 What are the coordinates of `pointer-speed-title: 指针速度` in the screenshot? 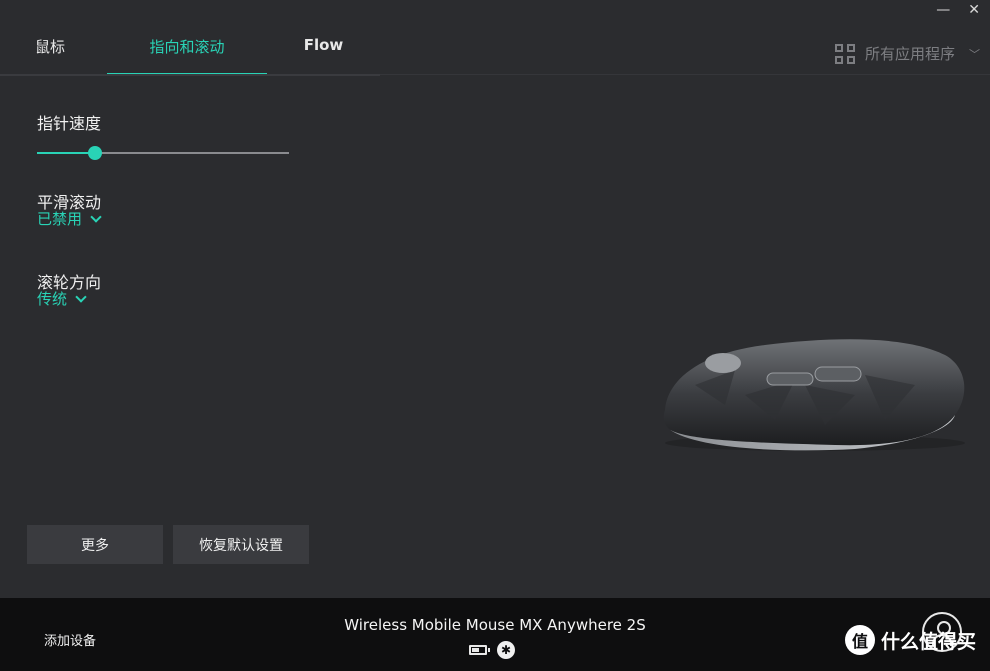 It's located at (69, 123).